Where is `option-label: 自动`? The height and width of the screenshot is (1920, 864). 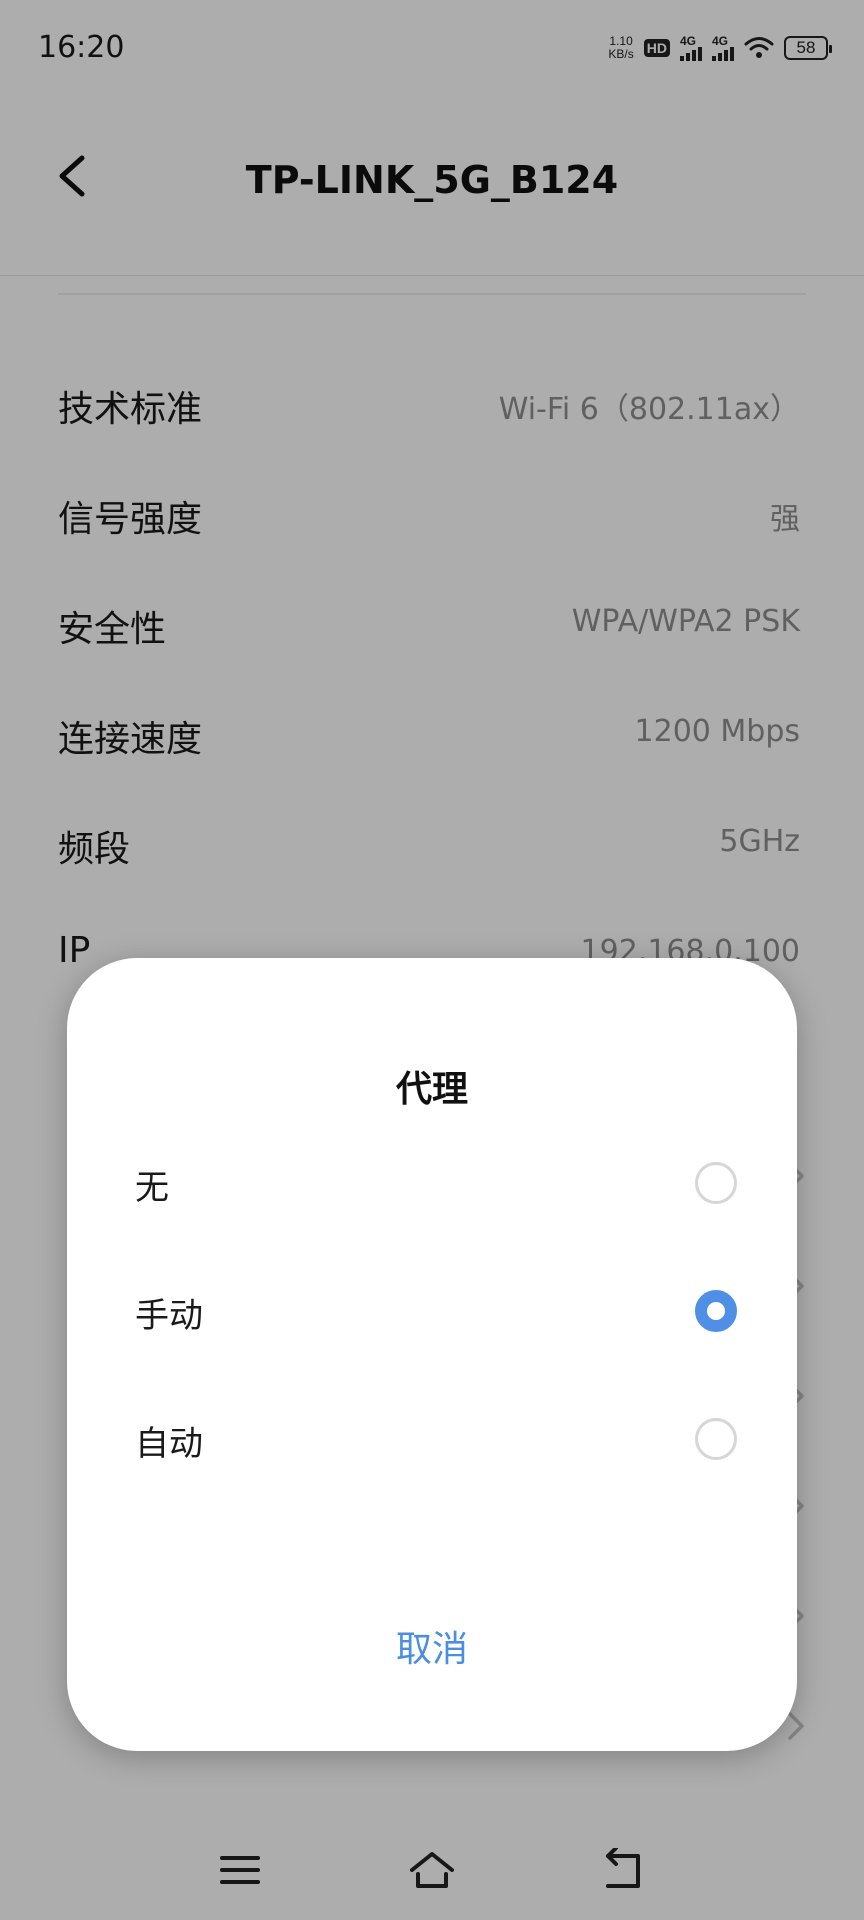
option-label: 自动 is located at coordinates (169, 1444).